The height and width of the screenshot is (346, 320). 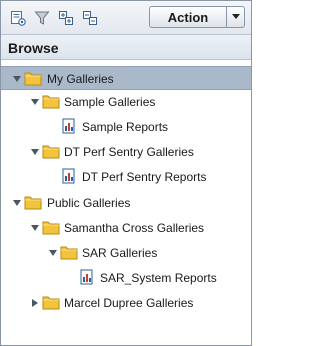 What do you see at coordinates (144, 177) in the screenshot?
I see `tree-item-label: DT Perf Sentry Reports` at bounding box center [144, 177].